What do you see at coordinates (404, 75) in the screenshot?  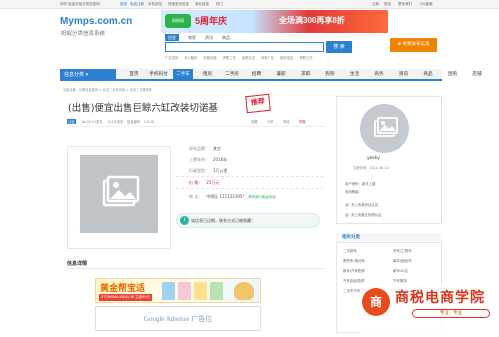 I see `nav-item: 资讯` at bounding box center [404, 75].